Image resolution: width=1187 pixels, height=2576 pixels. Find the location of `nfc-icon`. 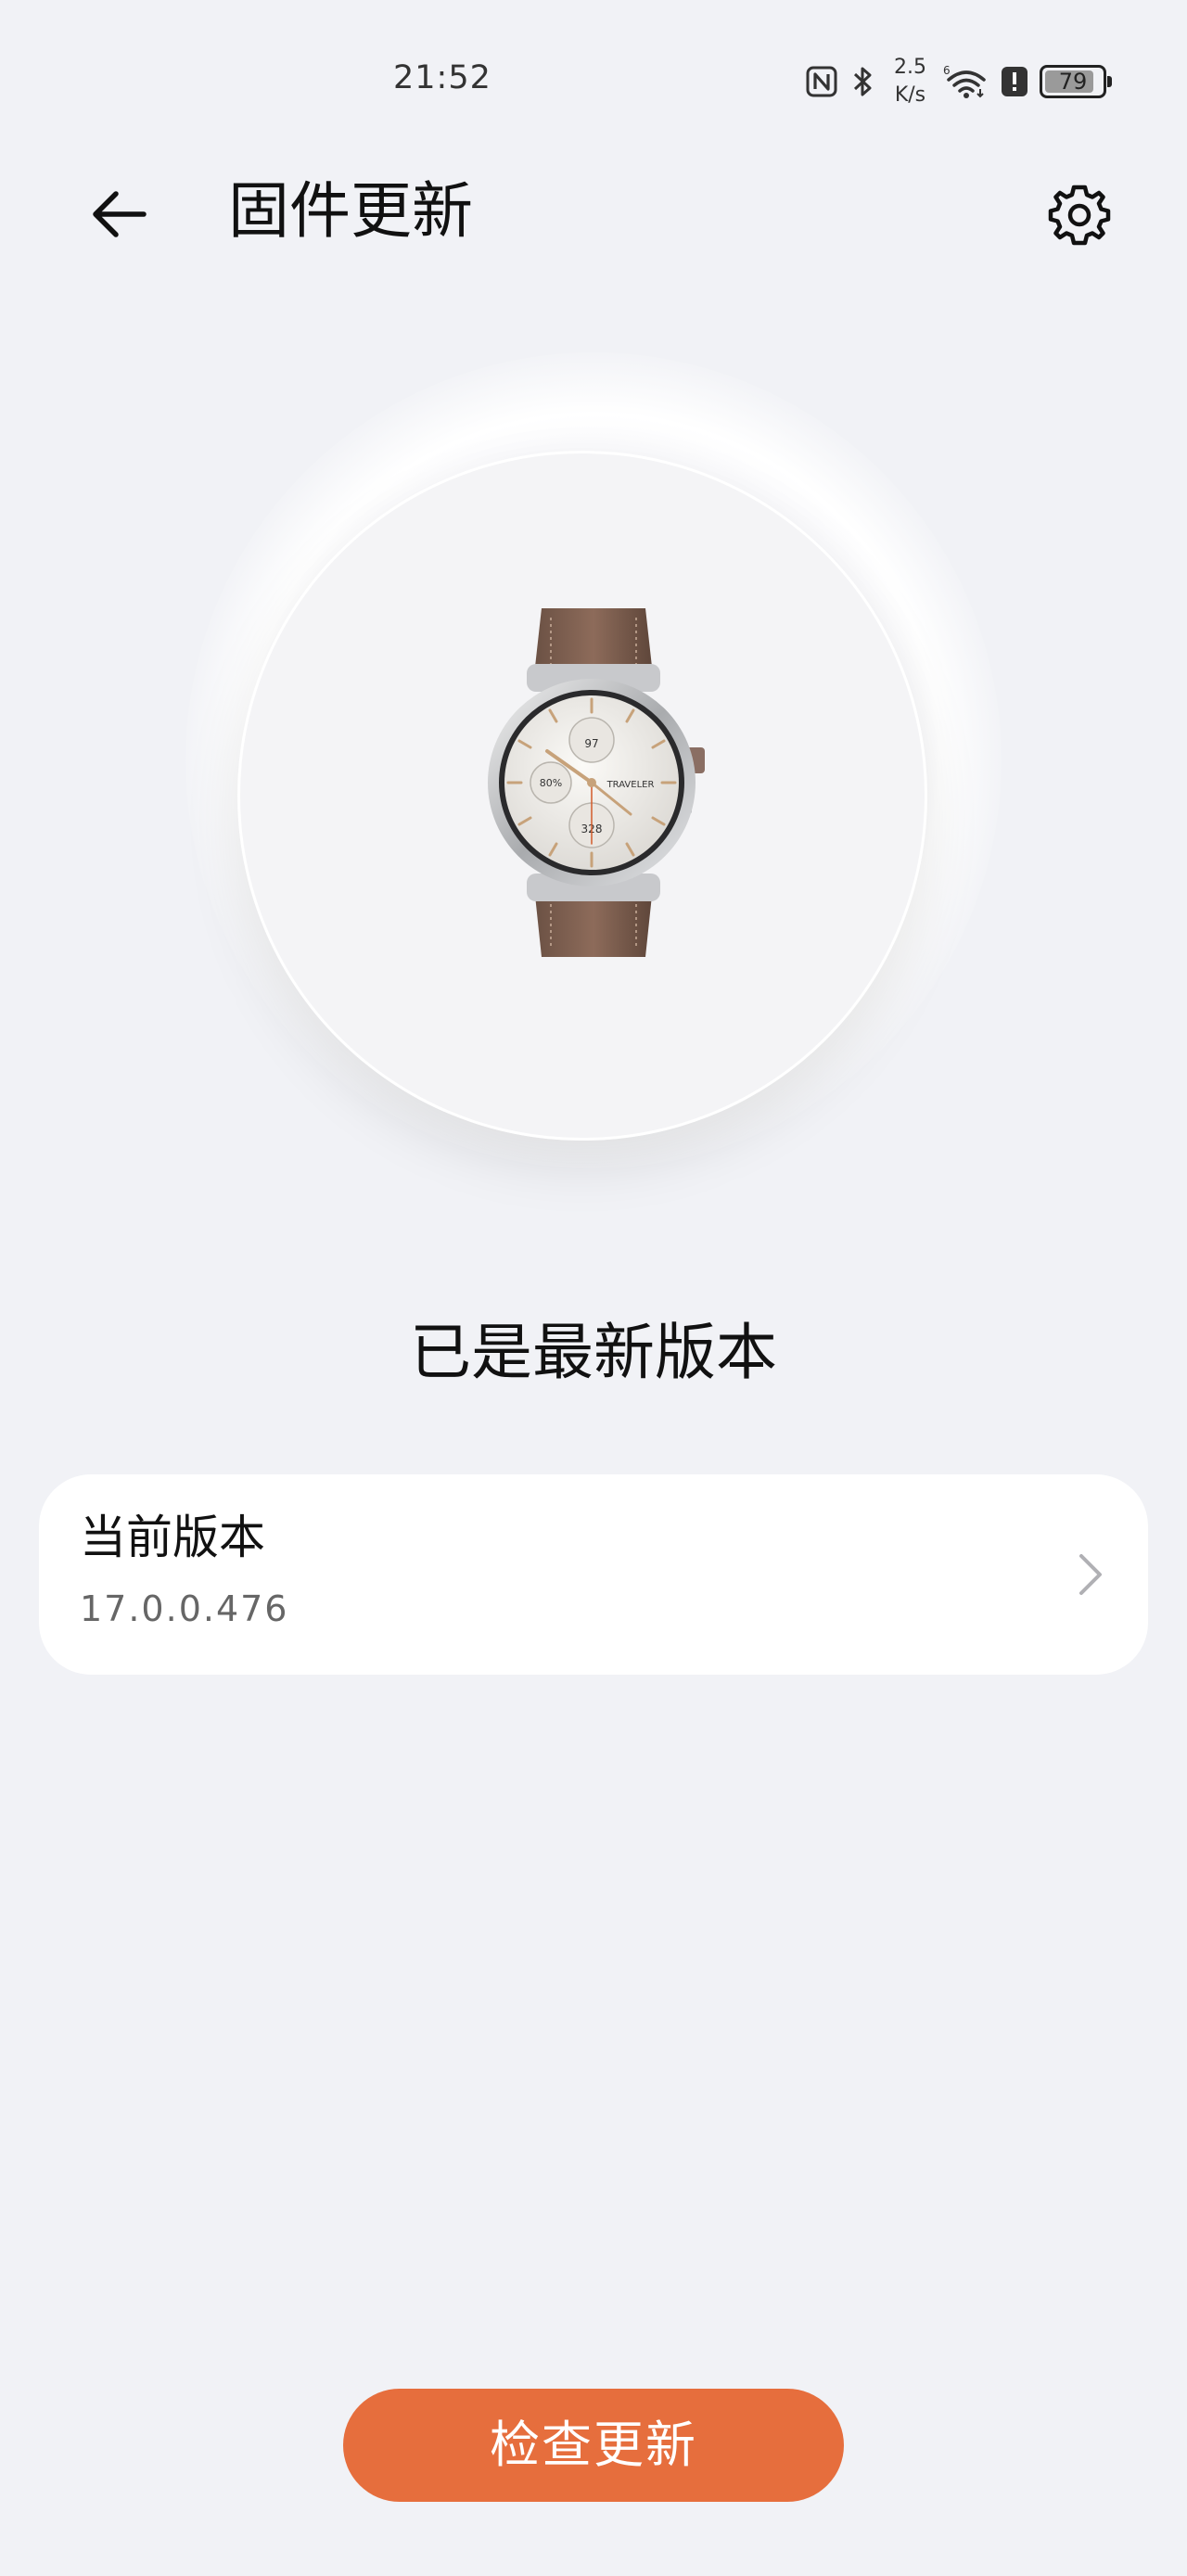

nfc-icon is located at coordinates (821, 81).